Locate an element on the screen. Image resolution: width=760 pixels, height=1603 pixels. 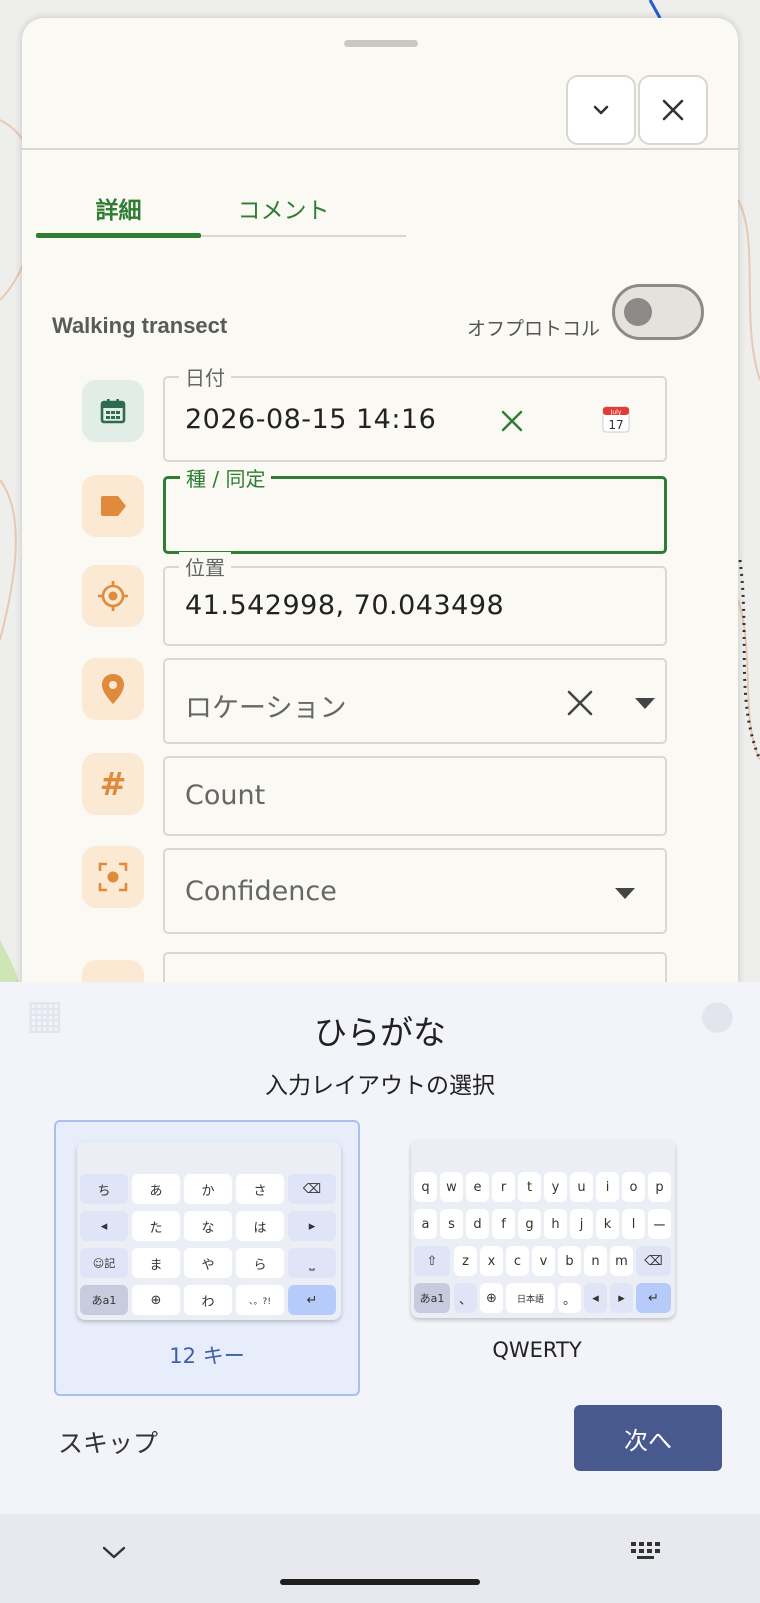
mini-key: w is located at coordinates (451, 1187).